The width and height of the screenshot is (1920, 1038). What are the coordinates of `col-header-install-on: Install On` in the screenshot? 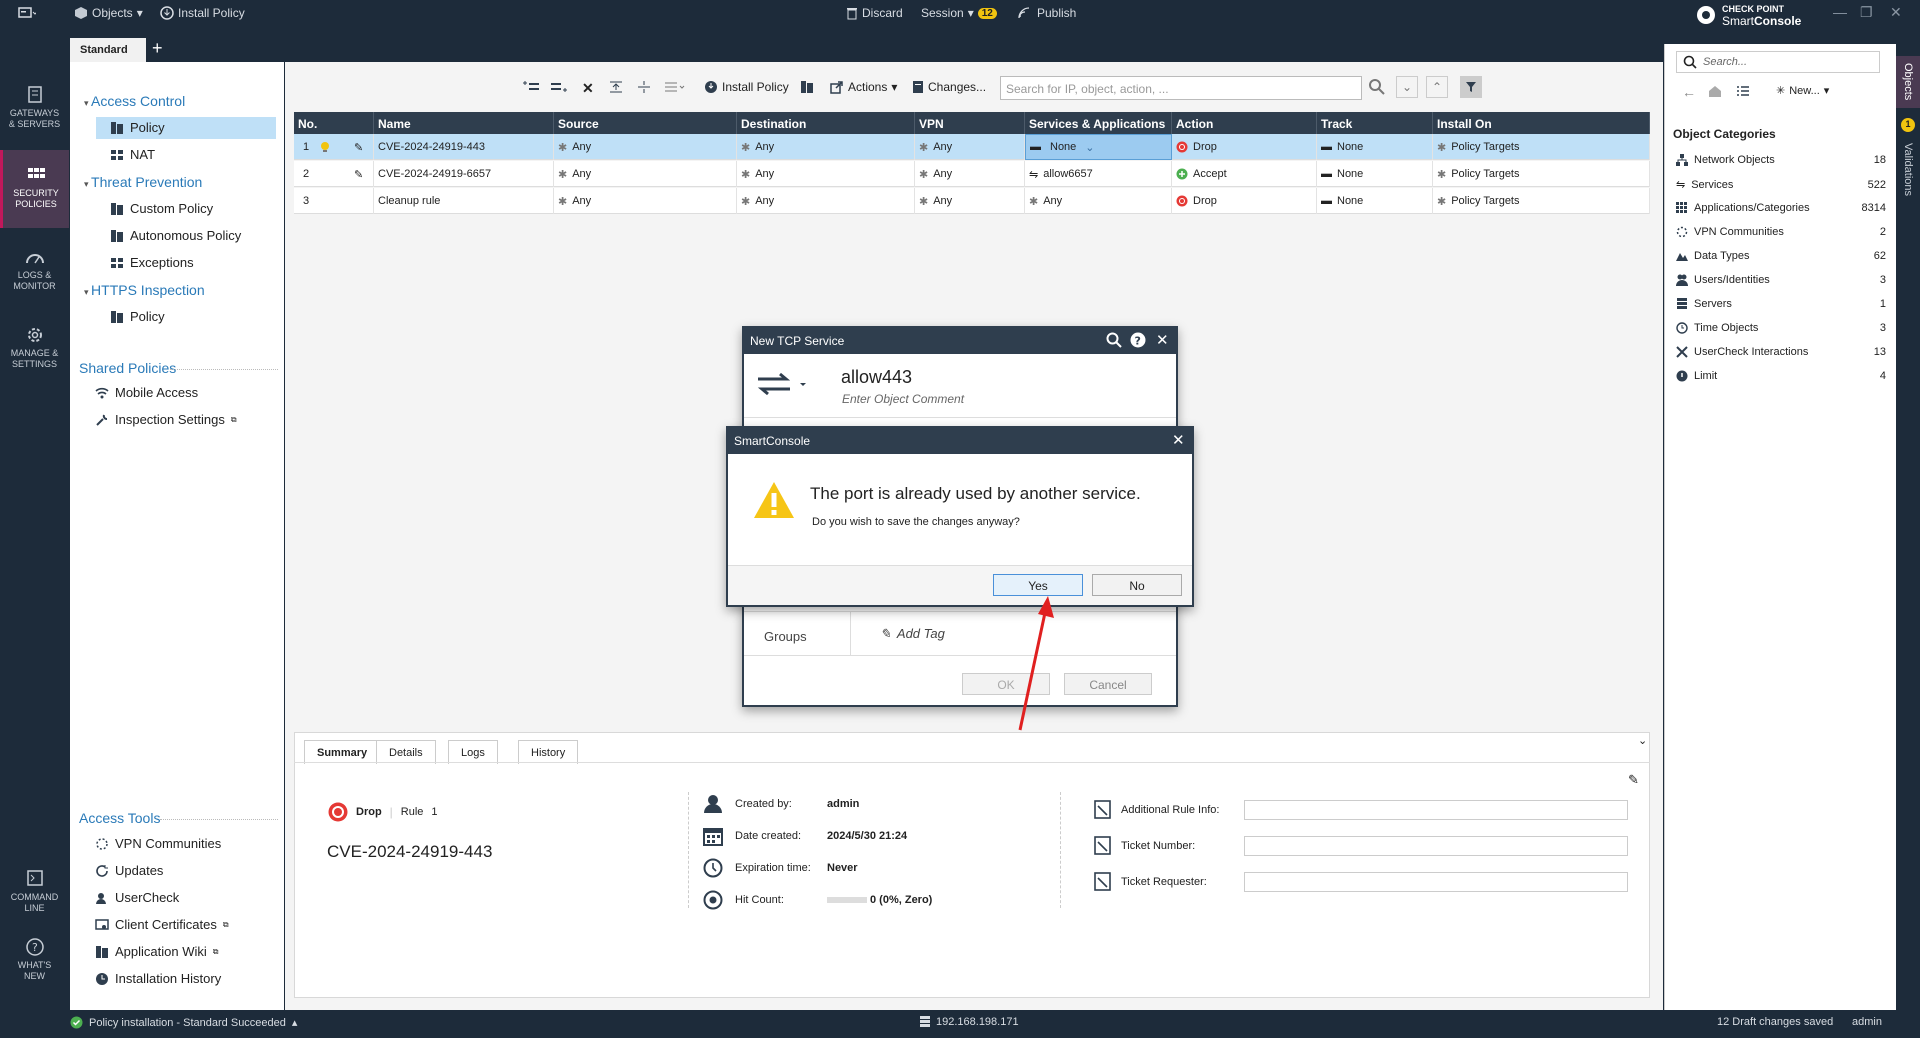 It's located at (1541, 123).